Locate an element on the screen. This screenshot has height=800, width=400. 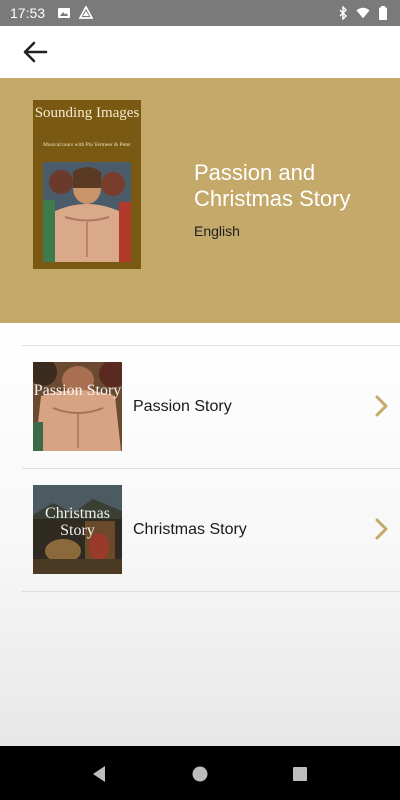
bluetooth-icon is located at coordinates (343, 13).